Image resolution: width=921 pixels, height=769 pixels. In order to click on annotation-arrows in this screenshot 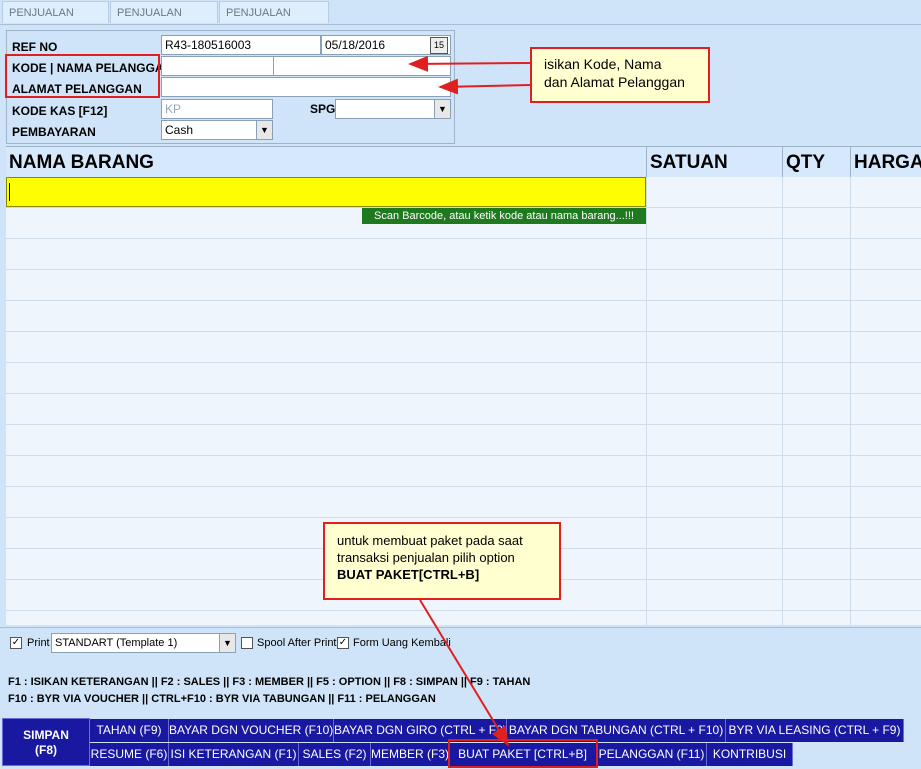, I will do `click(469, 401)`.